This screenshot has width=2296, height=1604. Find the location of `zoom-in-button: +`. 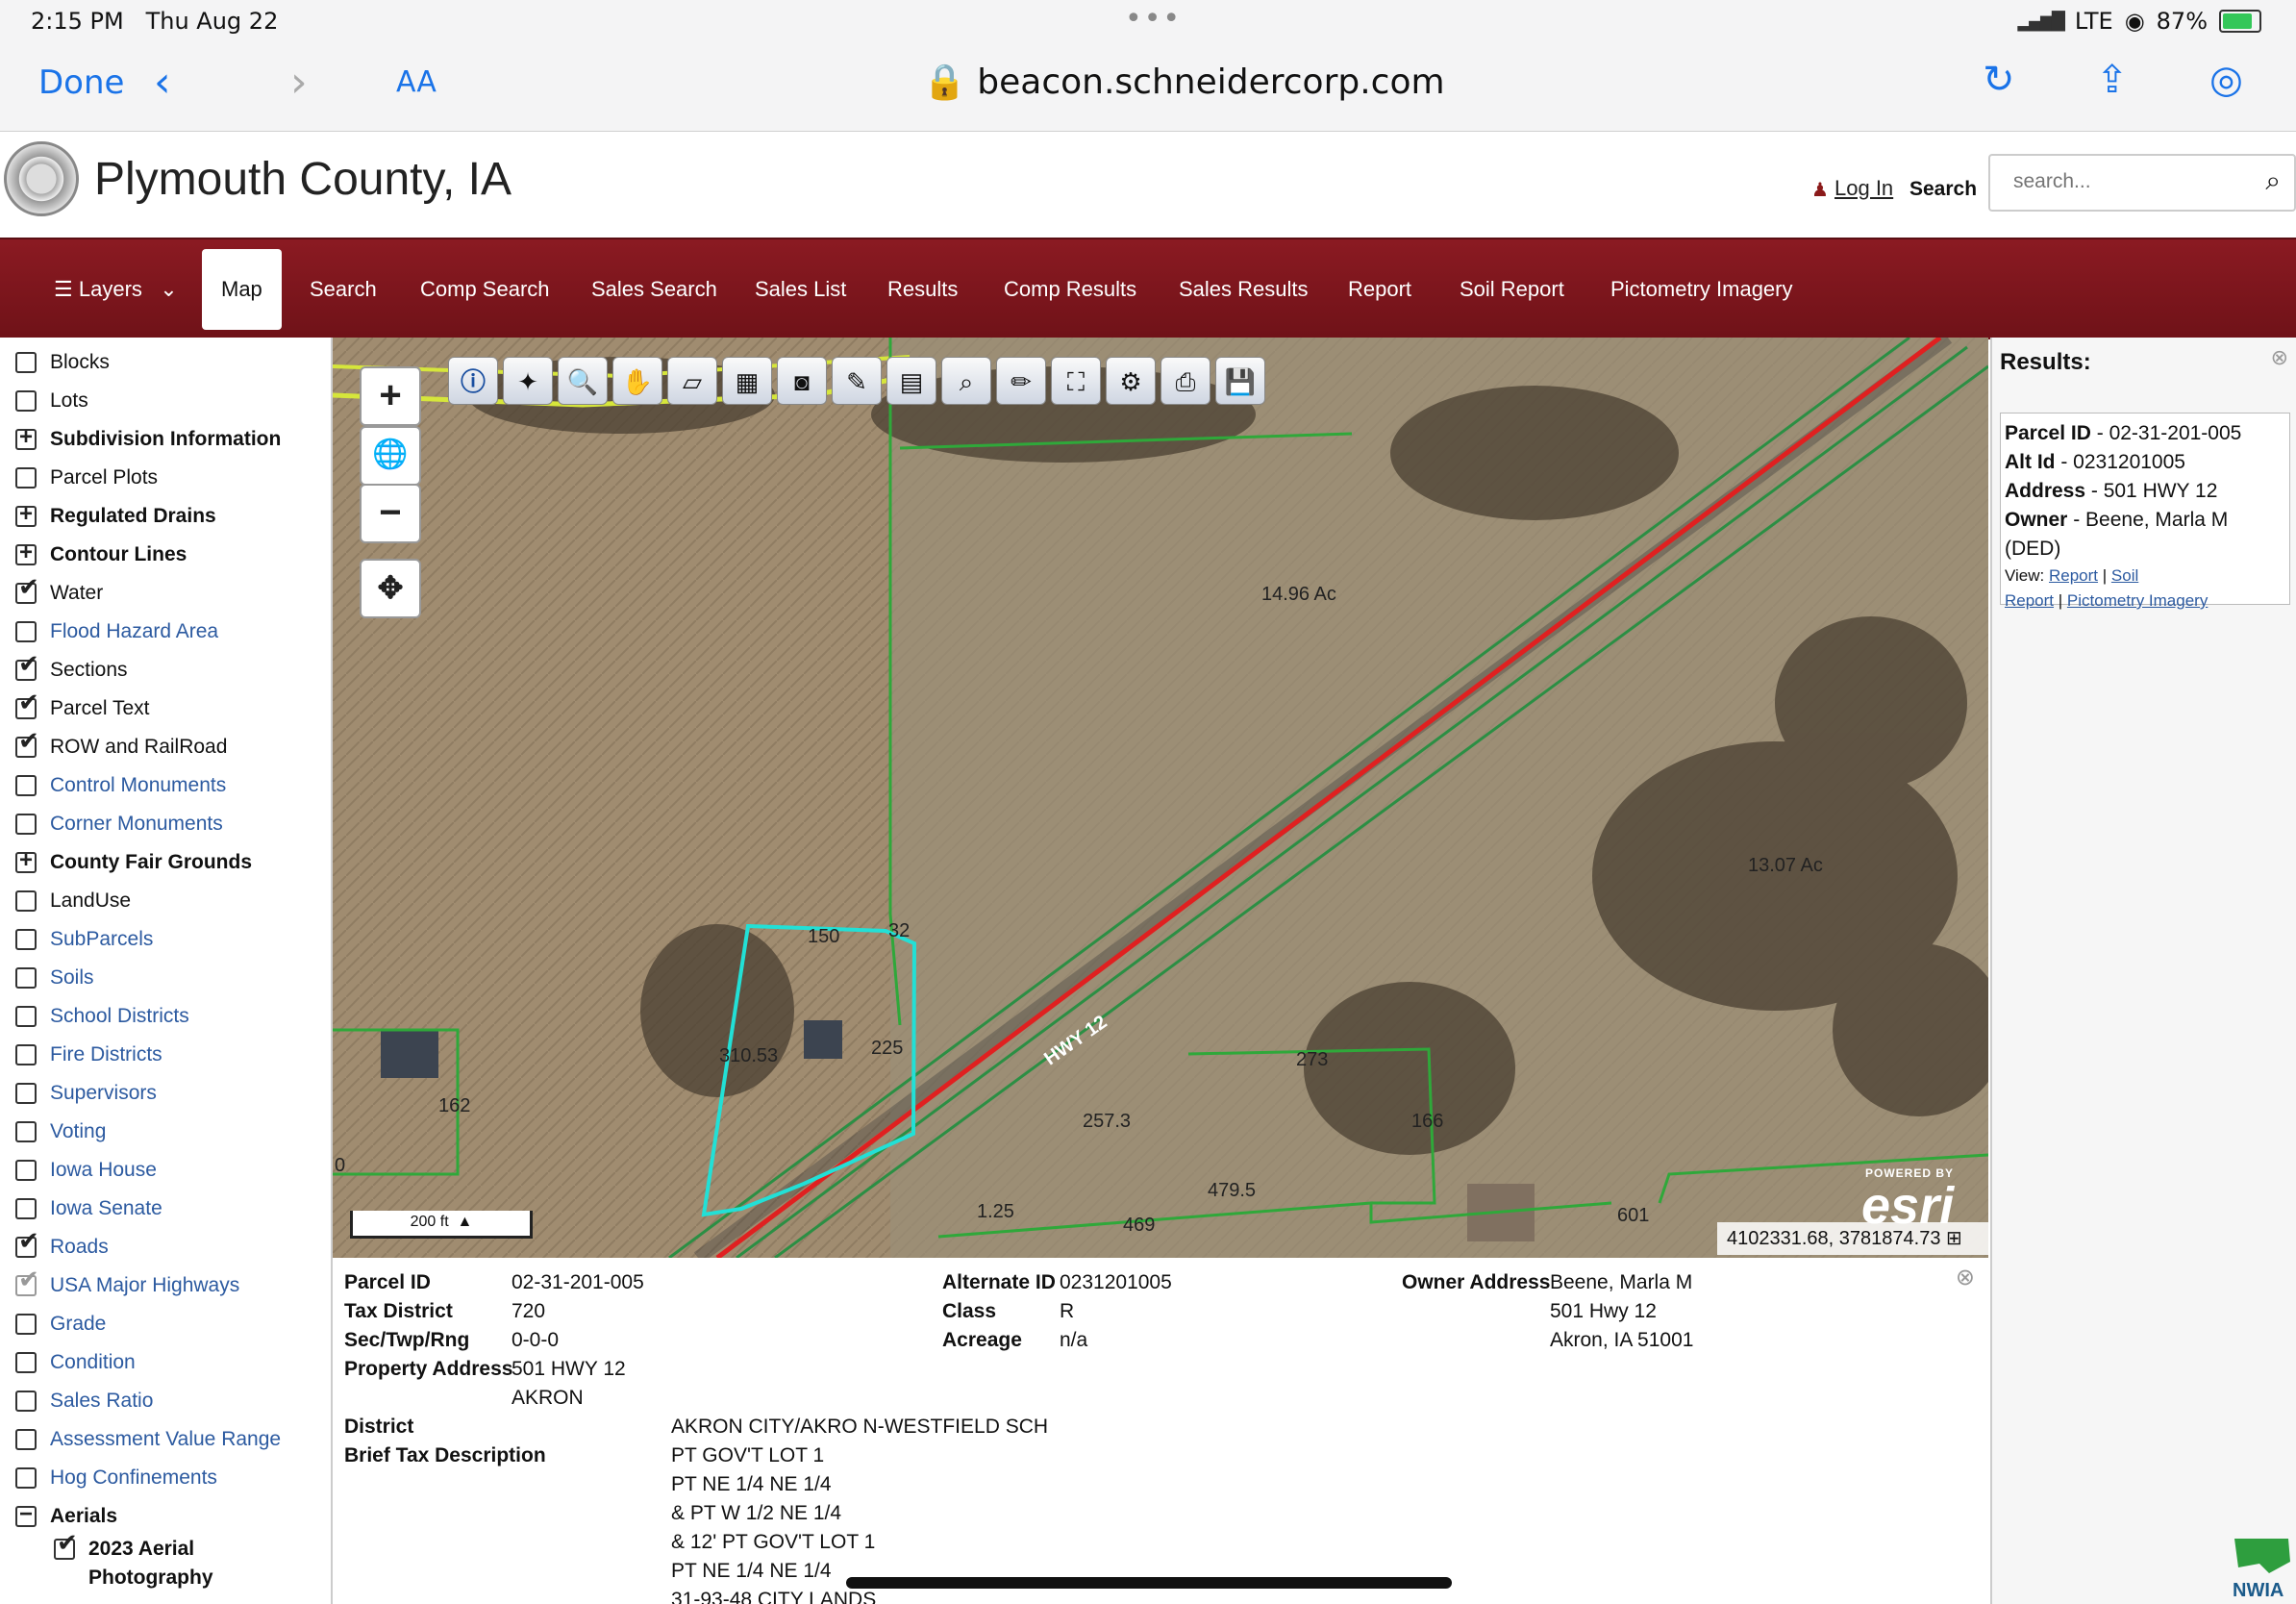

zoom-in-button: + is located at coordinates (390, 396).